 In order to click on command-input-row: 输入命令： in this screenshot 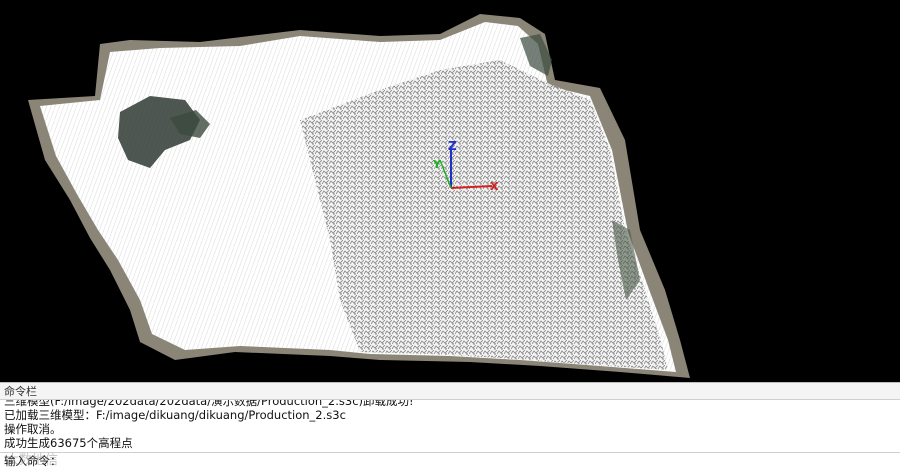, I will do `click(450, 460)`.